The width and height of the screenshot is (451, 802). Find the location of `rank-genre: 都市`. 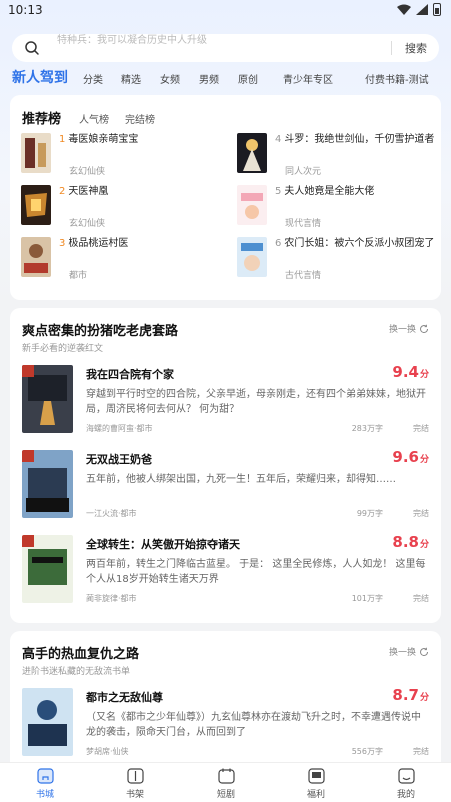

rank-genre: 都市 is located at coordinates (78, 276).